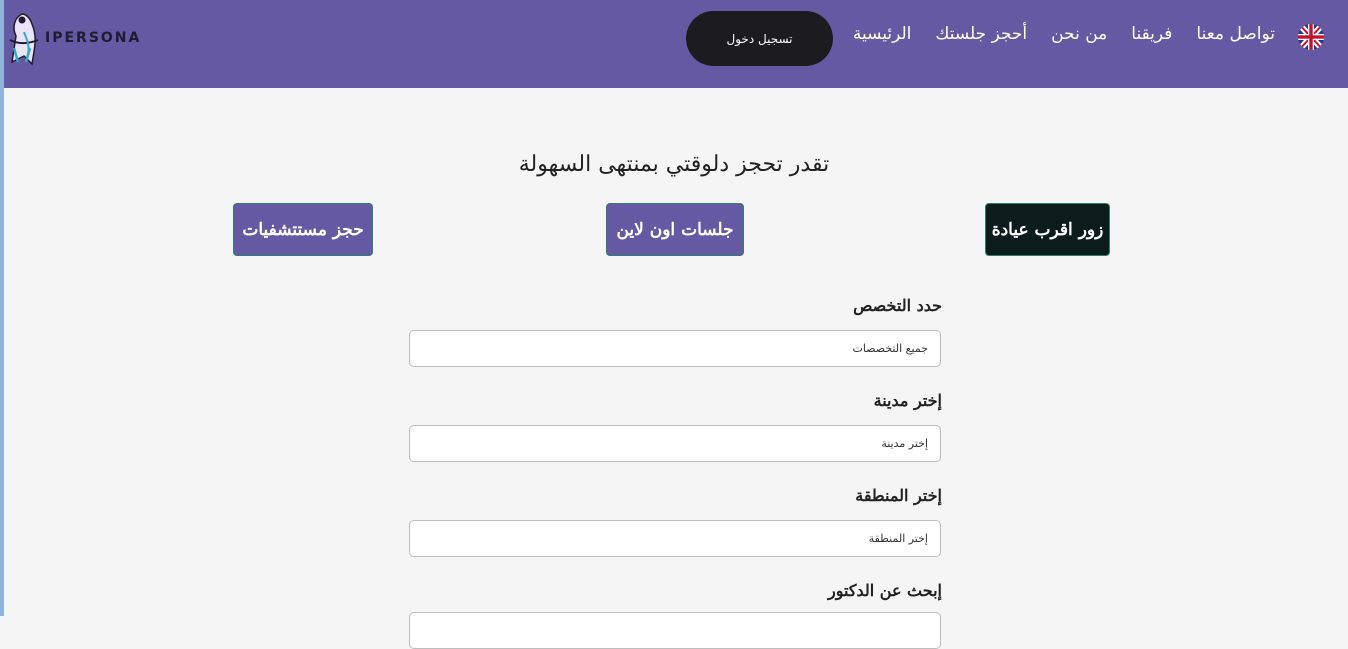 The image size is (1348, 649). Describe the element at coordinates (2, 308) in the screenshot. I see `window-edge` at that location.